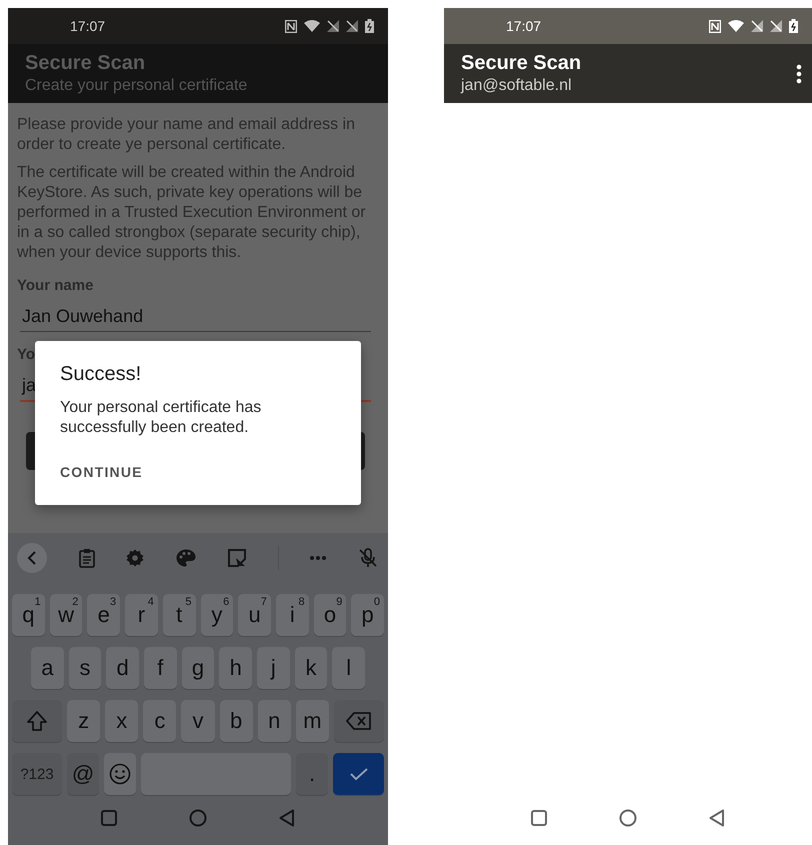 The image size is (812, 845). I want to click on keyboard-key: v, so click(198, 721).